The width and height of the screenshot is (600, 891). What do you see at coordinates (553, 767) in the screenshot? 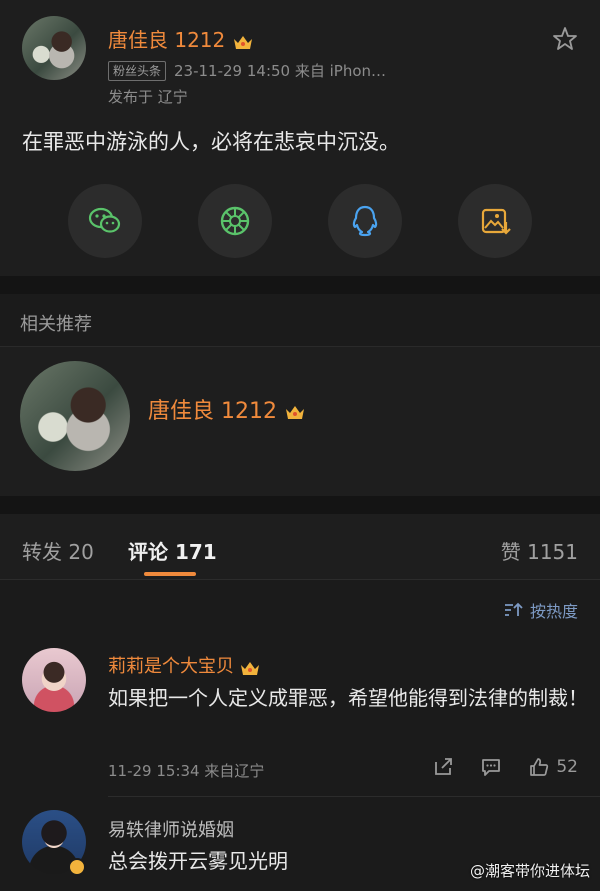
I see `like-button: 52` at bounding box center [553, 767].